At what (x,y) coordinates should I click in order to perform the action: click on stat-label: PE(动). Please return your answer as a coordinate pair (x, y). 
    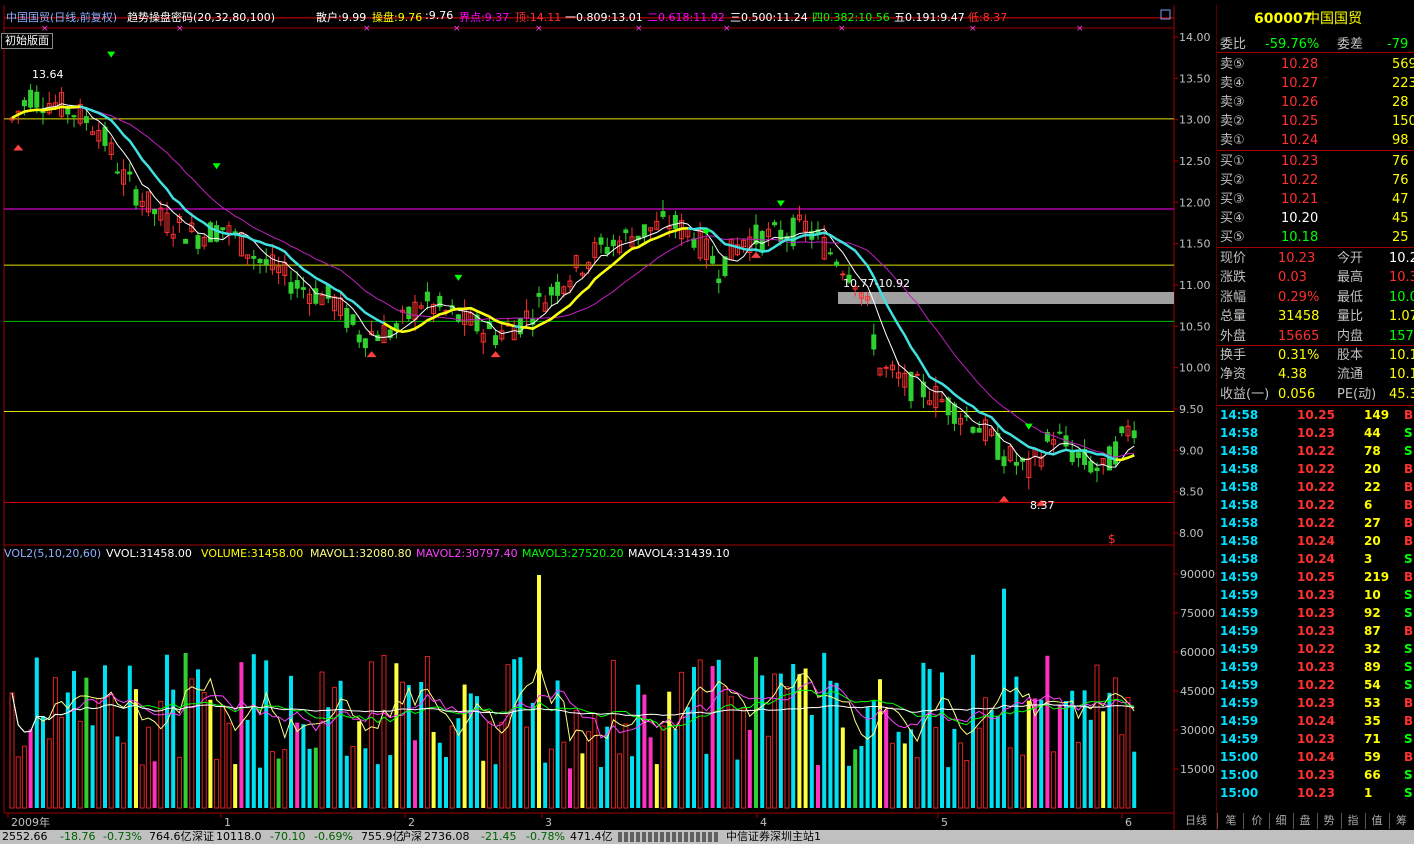
    Looking at the image, I should click on (1357, 394).